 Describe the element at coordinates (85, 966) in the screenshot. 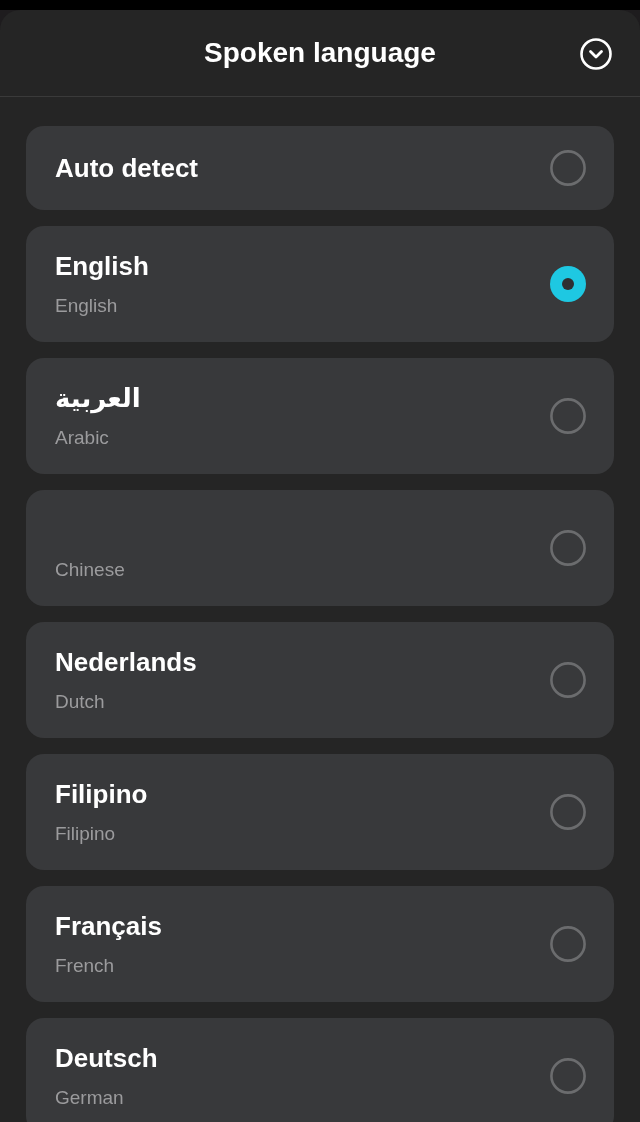

I see `language-english-name: French` at that location.